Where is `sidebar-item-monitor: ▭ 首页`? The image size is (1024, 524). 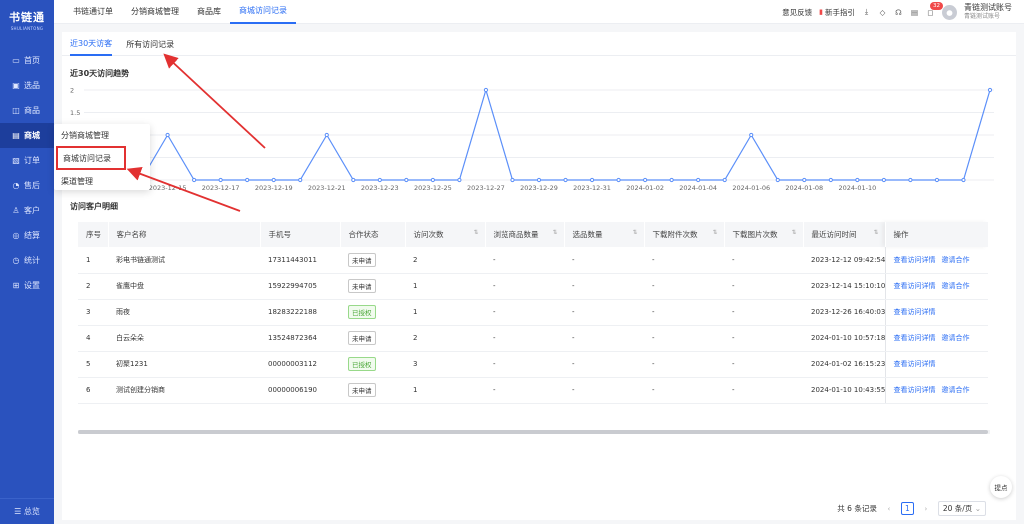
sidebar-item-monitor: ▭ 首页 is located at coordinates (27, 60).